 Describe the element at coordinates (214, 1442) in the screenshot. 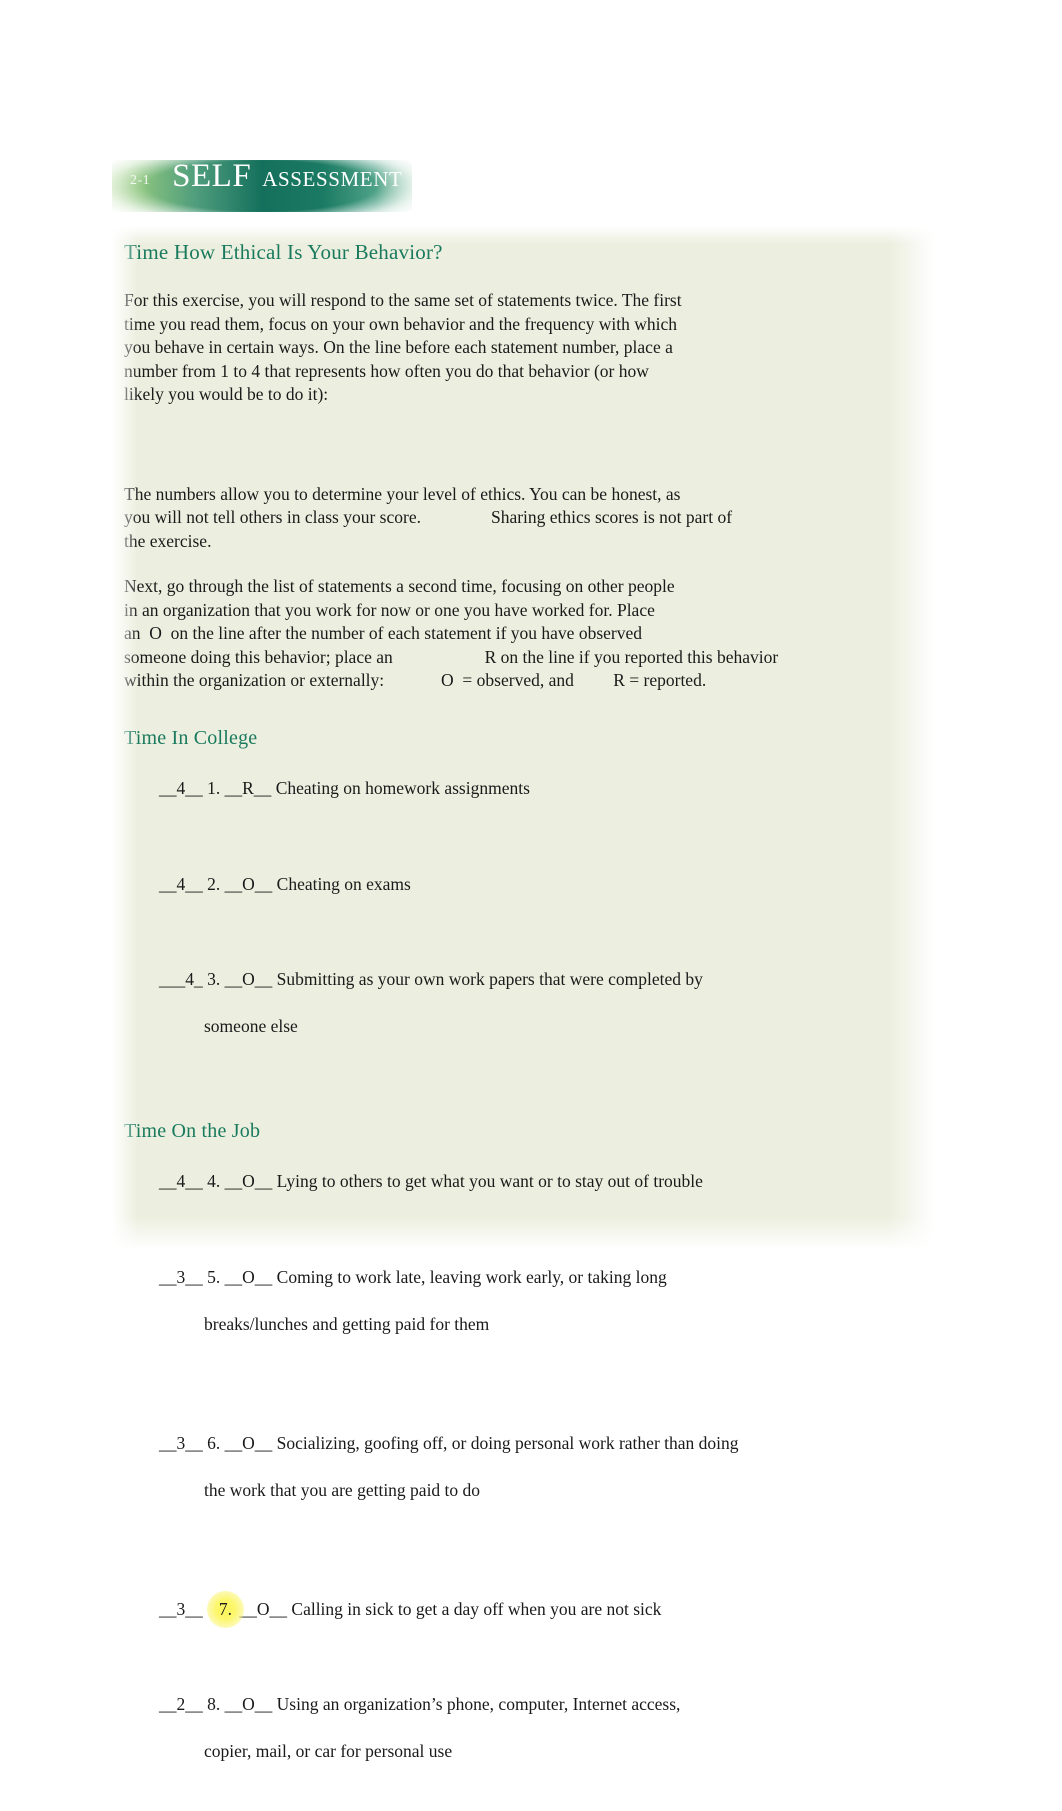

I see `statement-number: 6.` at that location.